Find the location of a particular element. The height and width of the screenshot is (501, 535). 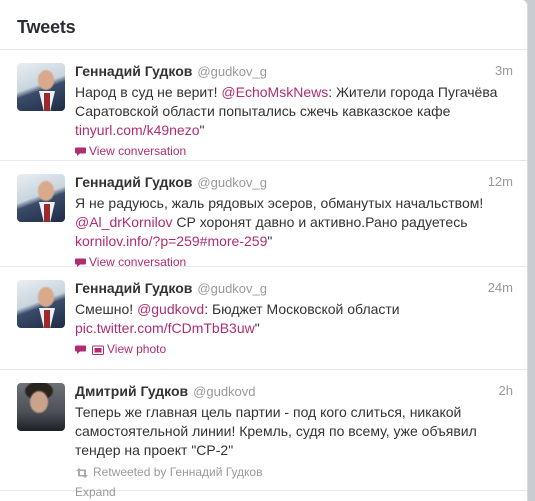

mention-link: @gudkovd is located at coordinates (170, 309).